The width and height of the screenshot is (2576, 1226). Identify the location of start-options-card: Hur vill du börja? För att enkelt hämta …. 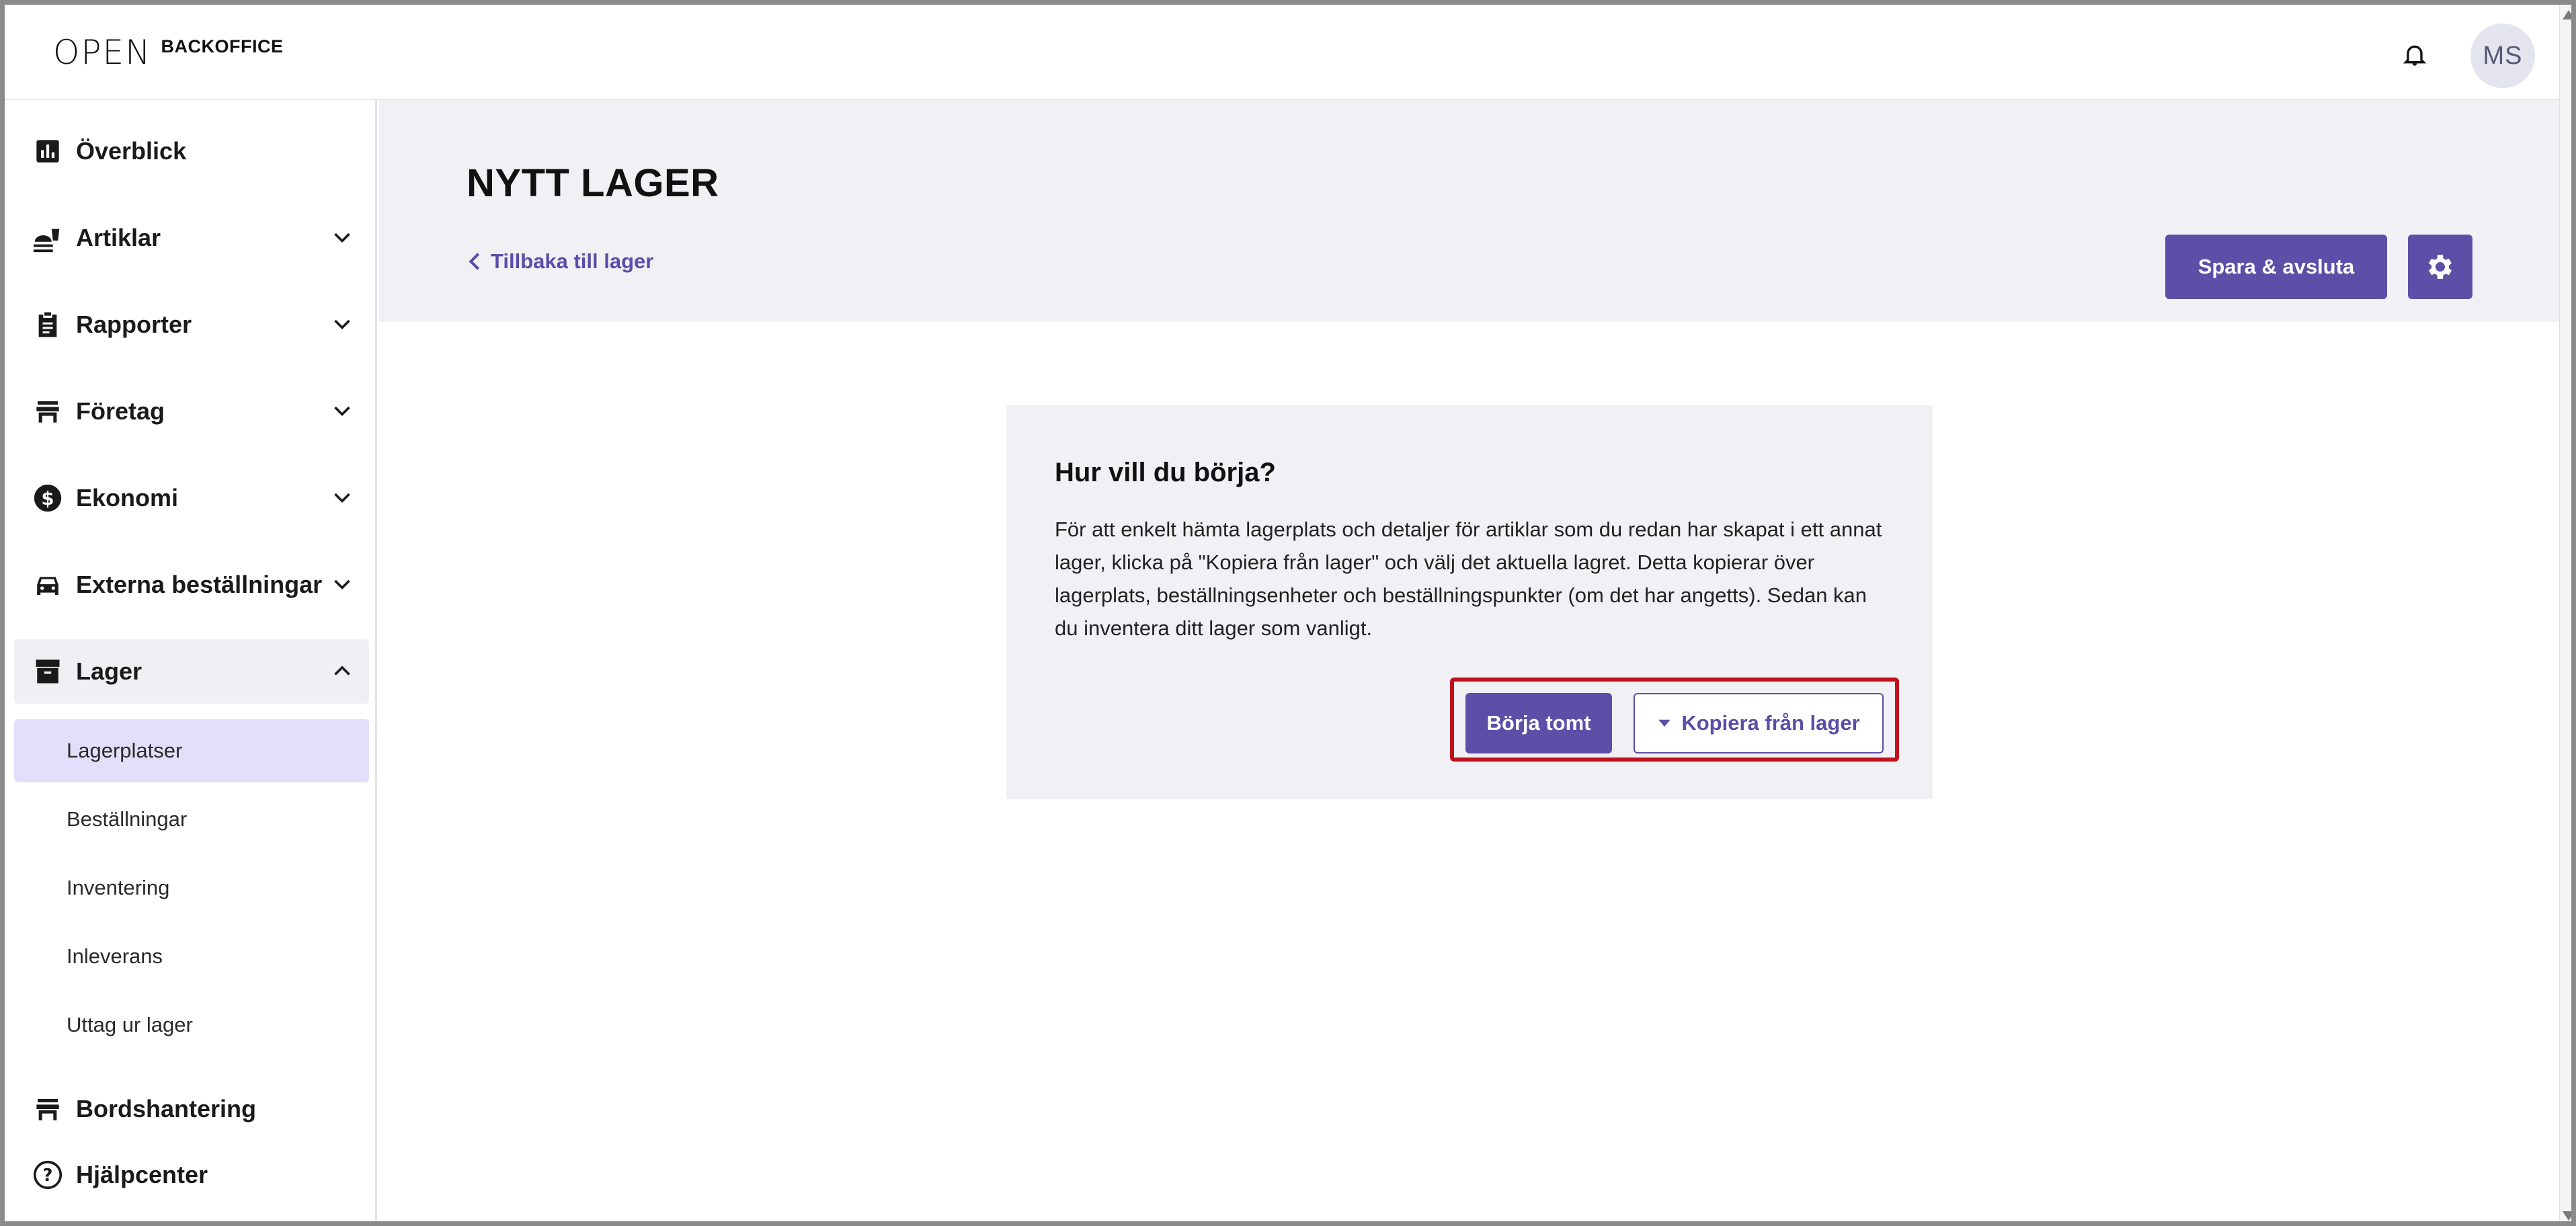
(1469, 602).